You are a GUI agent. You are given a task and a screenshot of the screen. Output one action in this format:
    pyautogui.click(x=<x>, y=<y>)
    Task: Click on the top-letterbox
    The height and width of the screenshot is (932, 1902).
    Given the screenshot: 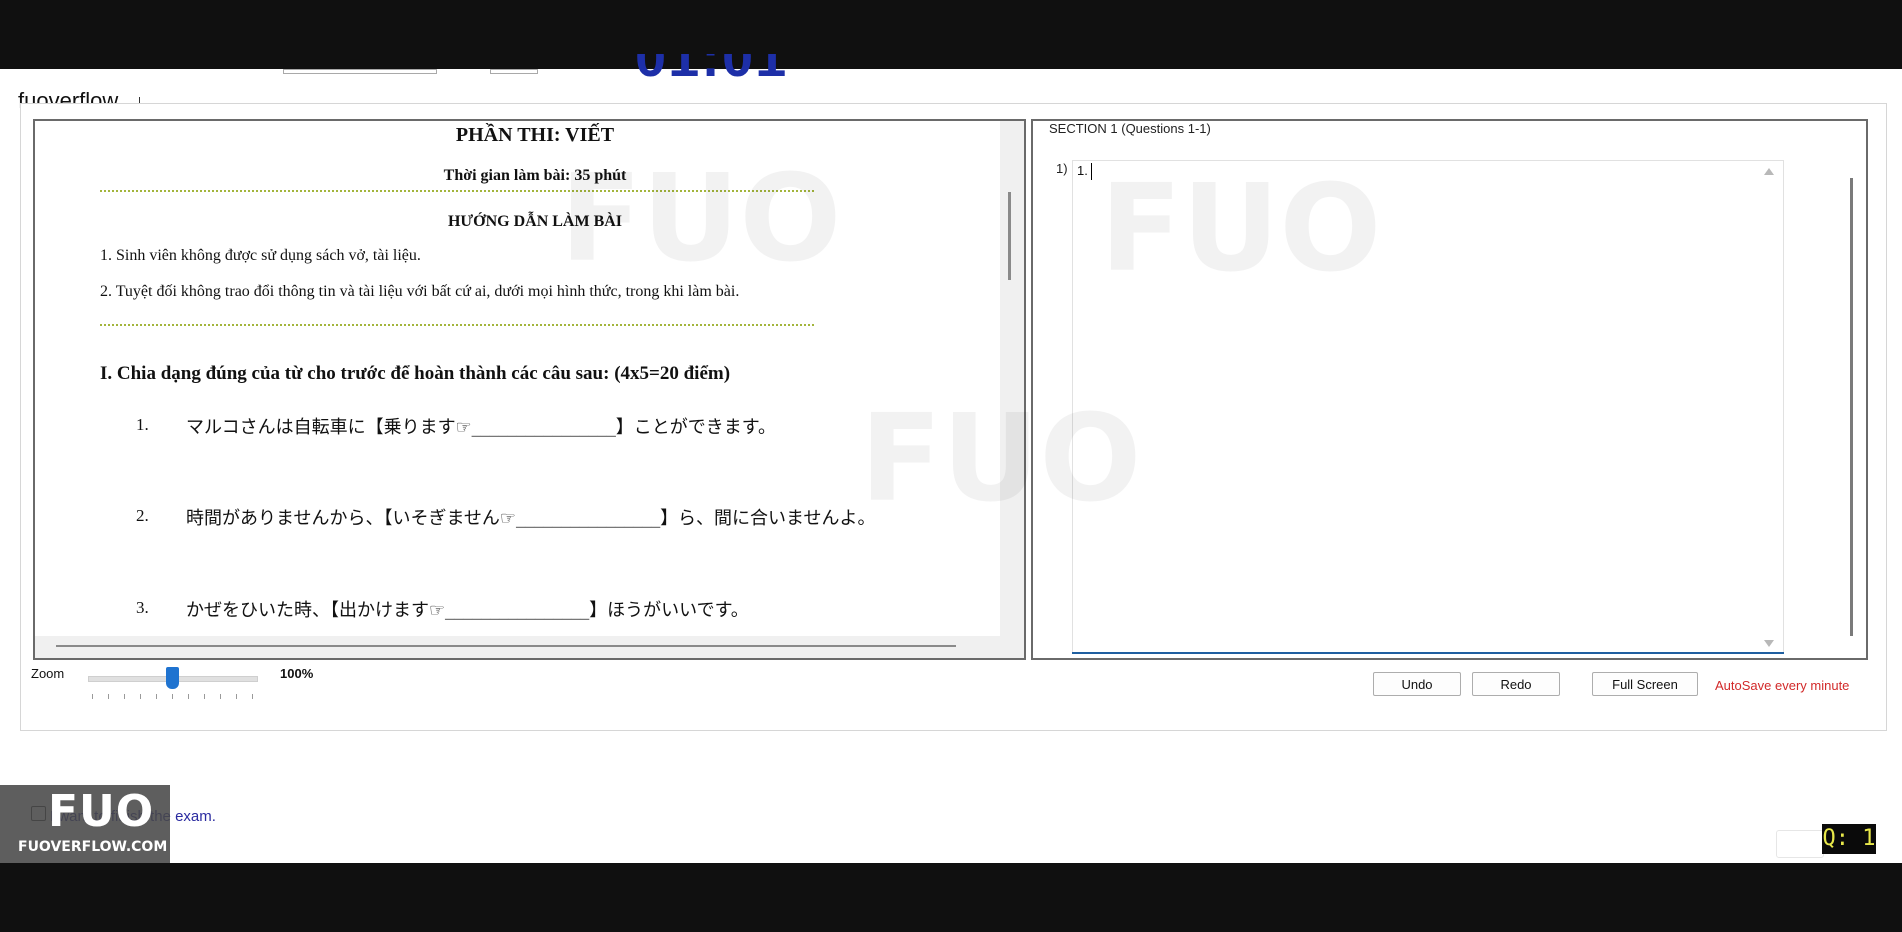 What is the action you would take?
    pyautogui.click(x=951, y=34)
    